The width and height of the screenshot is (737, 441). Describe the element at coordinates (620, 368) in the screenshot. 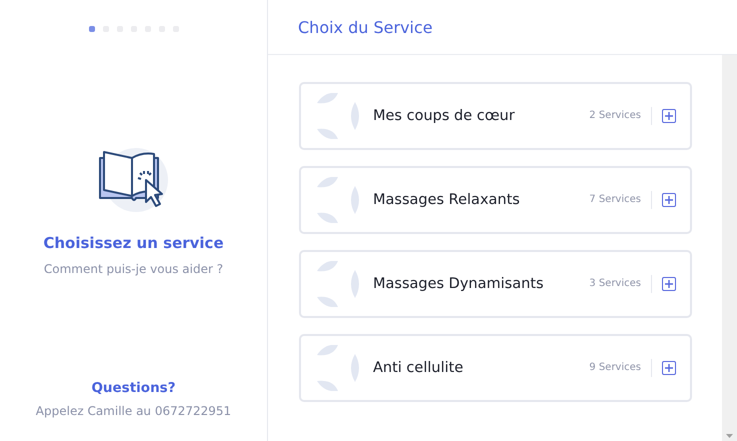

I see `service-count: 9 Services` at that location.